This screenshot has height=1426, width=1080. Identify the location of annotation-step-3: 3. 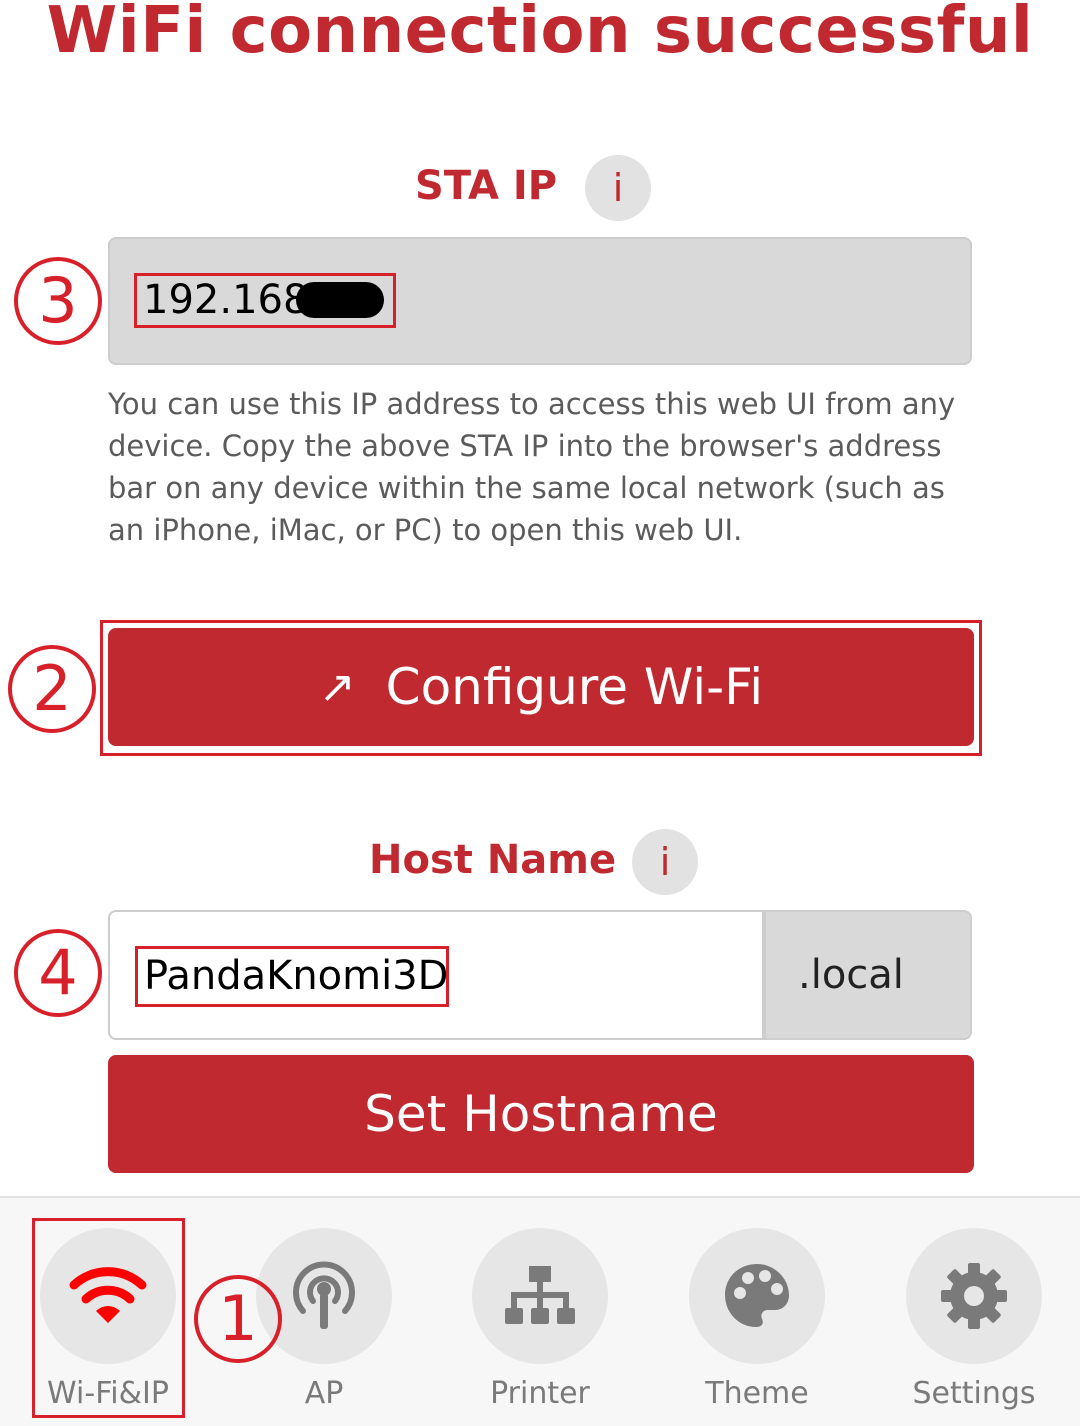
(58, 301).